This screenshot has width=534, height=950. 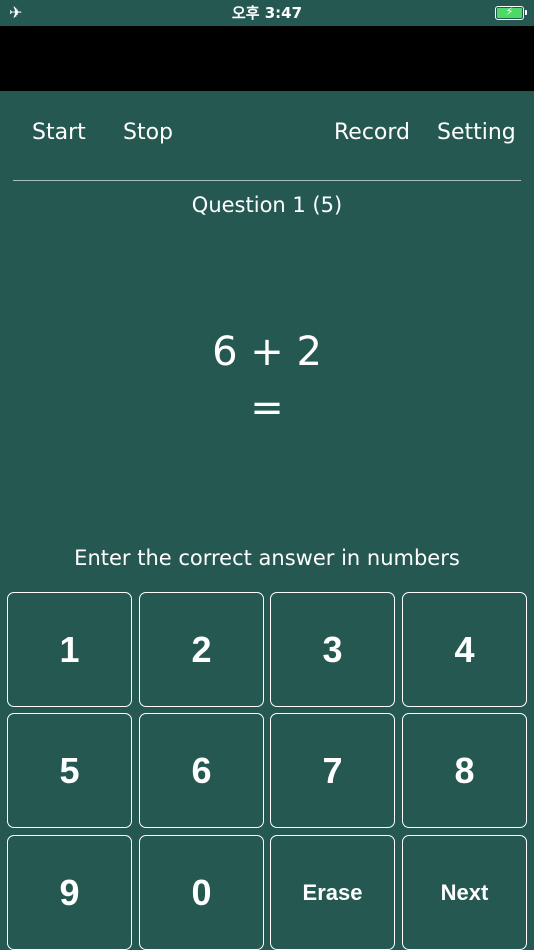 I want to click on status-time: 오후 3:47, so click(x=267, y=13).